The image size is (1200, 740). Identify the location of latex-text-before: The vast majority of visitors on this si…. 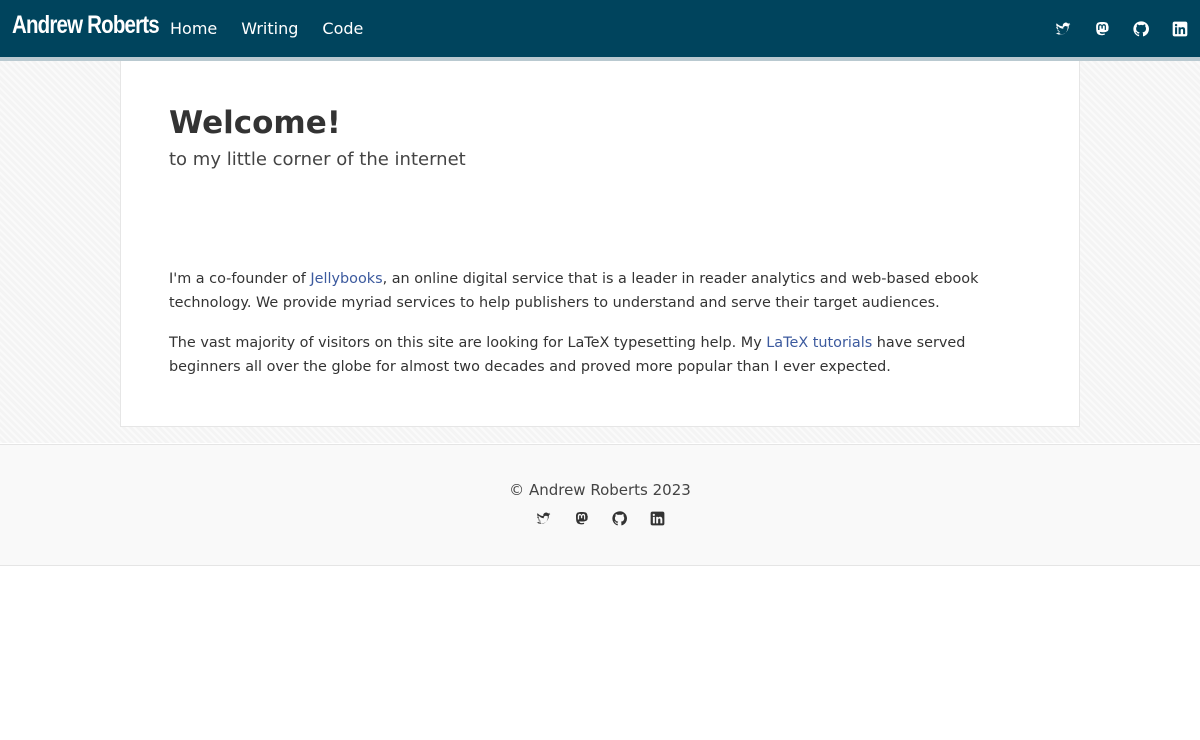
(468, 343).